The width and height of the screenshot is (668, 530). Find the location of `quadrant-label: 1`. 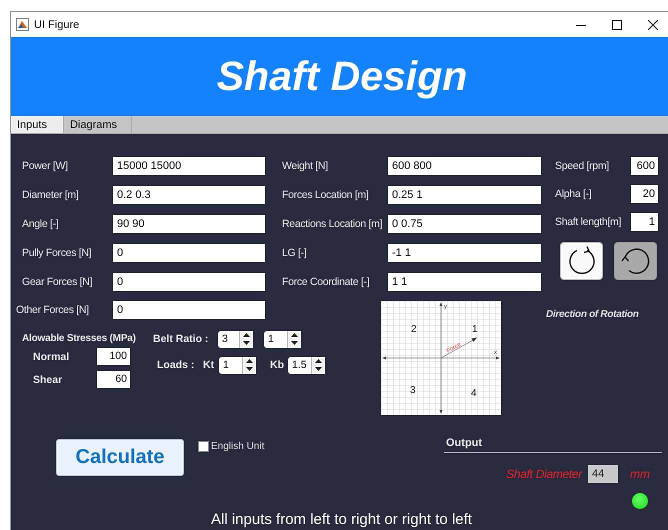

quadrant-label: 1 is located at coordinates (475, 329).